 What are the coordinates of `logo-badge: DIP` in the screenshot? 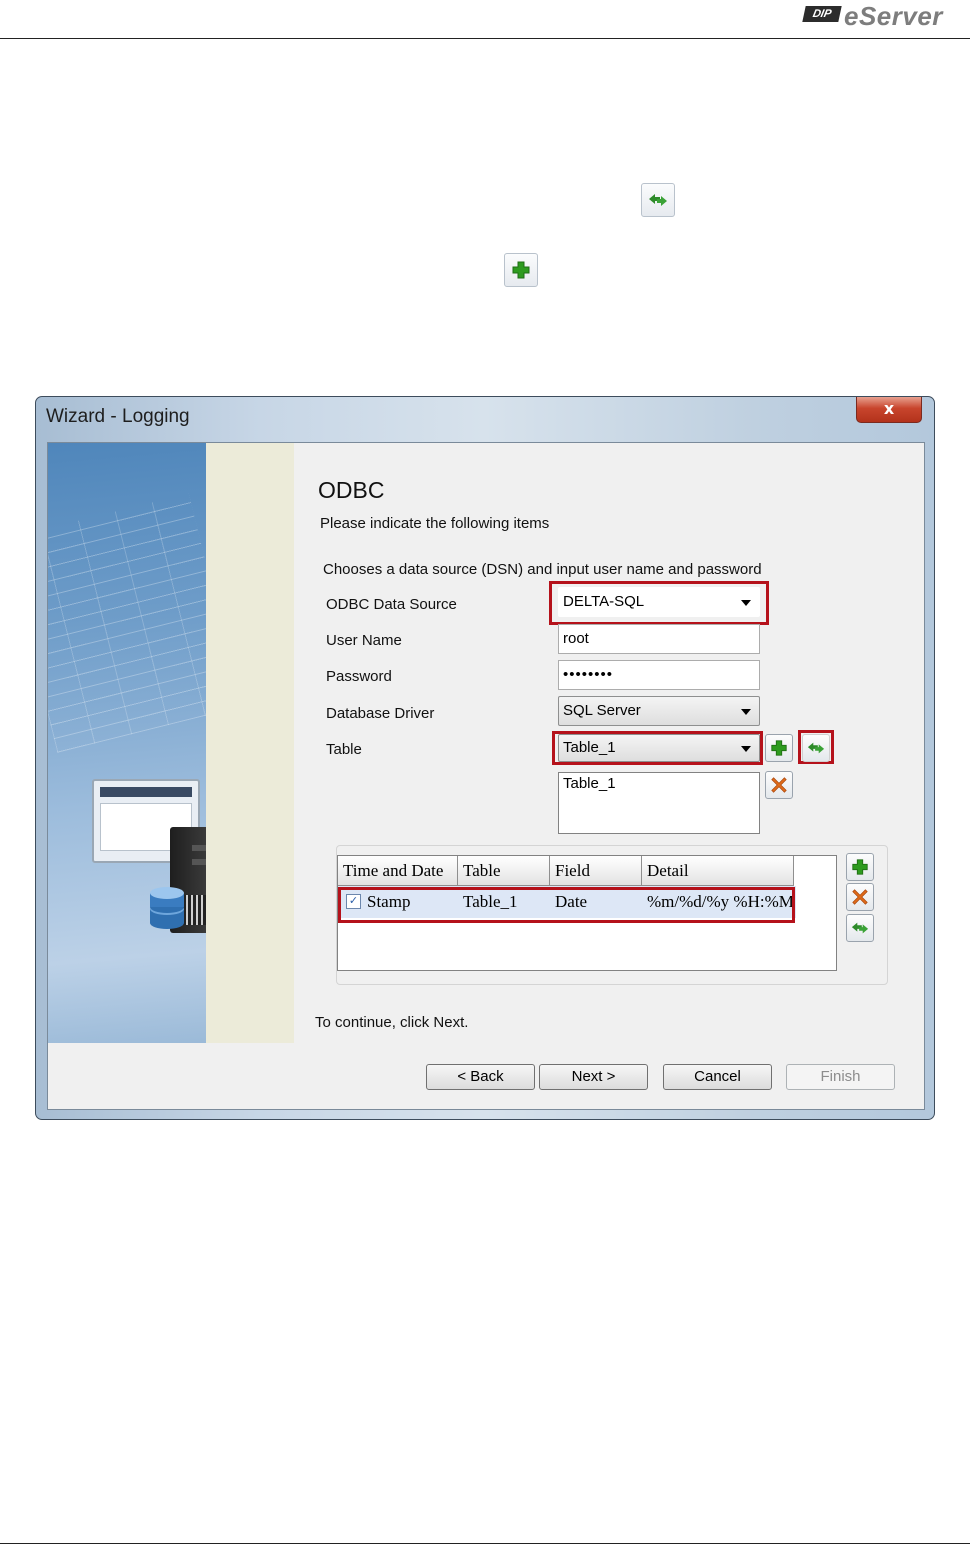 It's located at (822, 14).